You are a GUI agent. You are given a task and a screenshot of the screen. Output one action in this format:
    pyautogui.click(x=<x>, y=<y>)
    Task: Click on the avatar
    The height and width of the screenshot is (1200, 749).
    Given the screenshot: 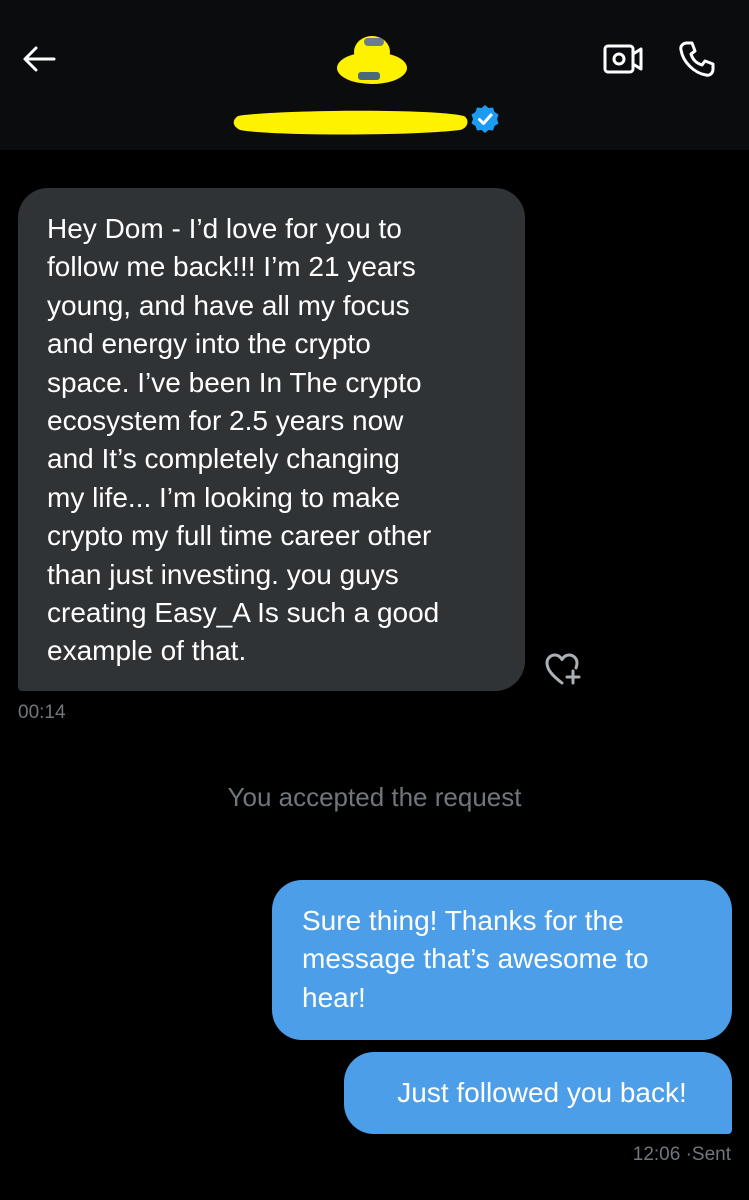 What is the action you would take?
    pyautogui.click(x=372, y=60)
    